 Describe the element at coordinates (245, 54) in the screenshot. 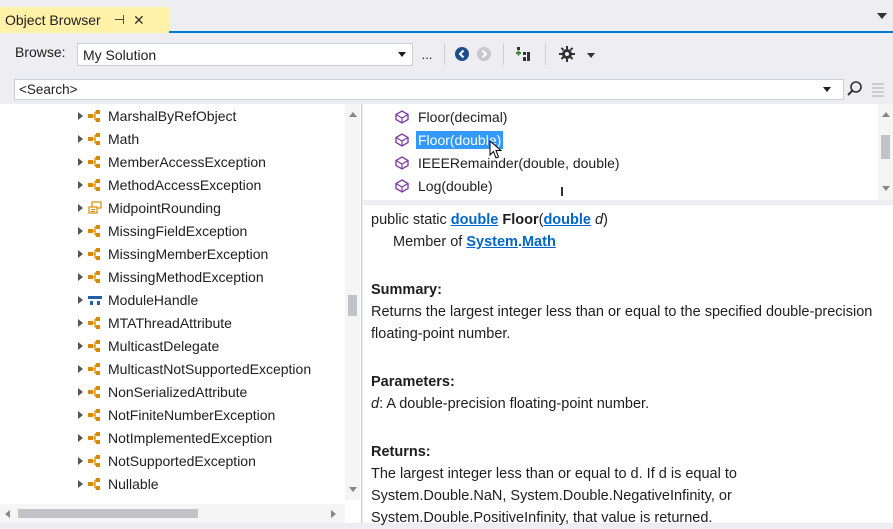

I see `browse-scope-combo: My Solution` at that location.